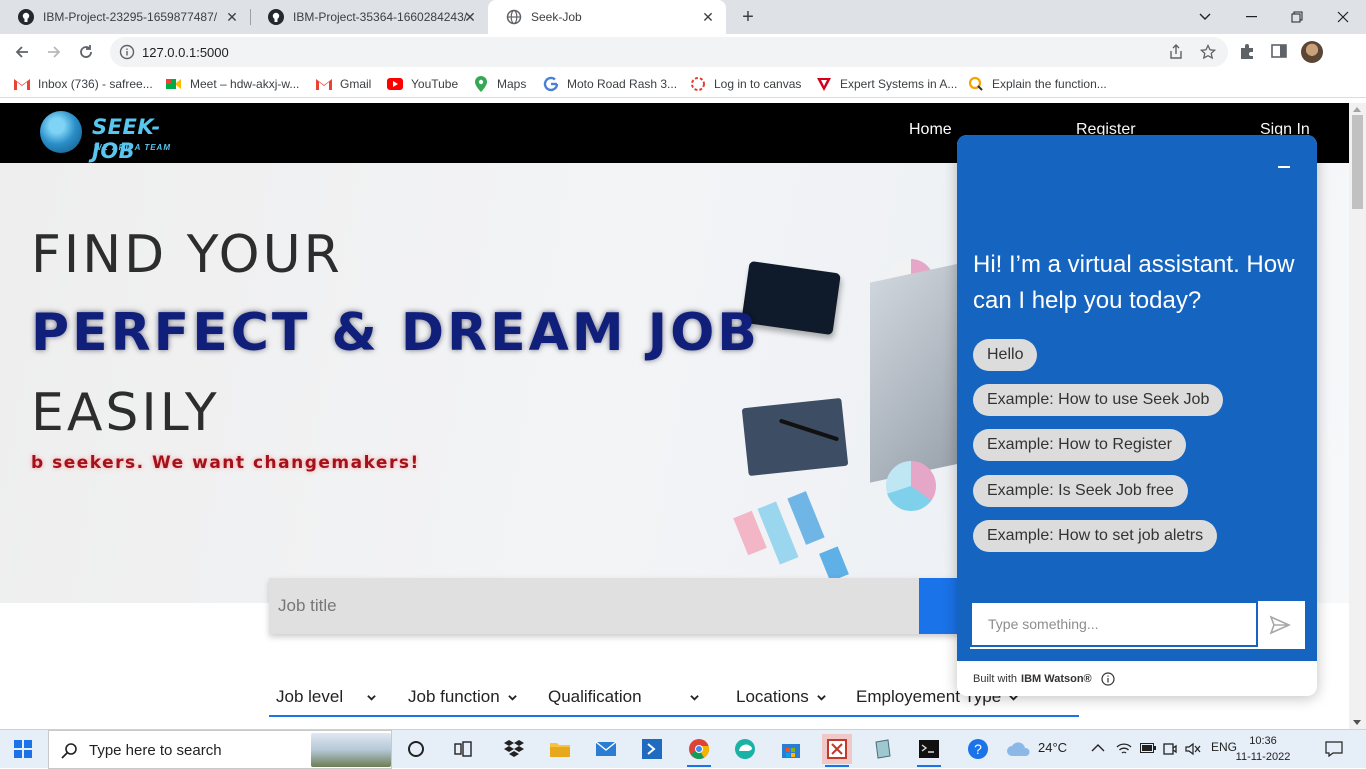  What do you see at coordinates (1148, 748) in the screenshot?
I see `battery-icon` at bounding box center [1148, 748].